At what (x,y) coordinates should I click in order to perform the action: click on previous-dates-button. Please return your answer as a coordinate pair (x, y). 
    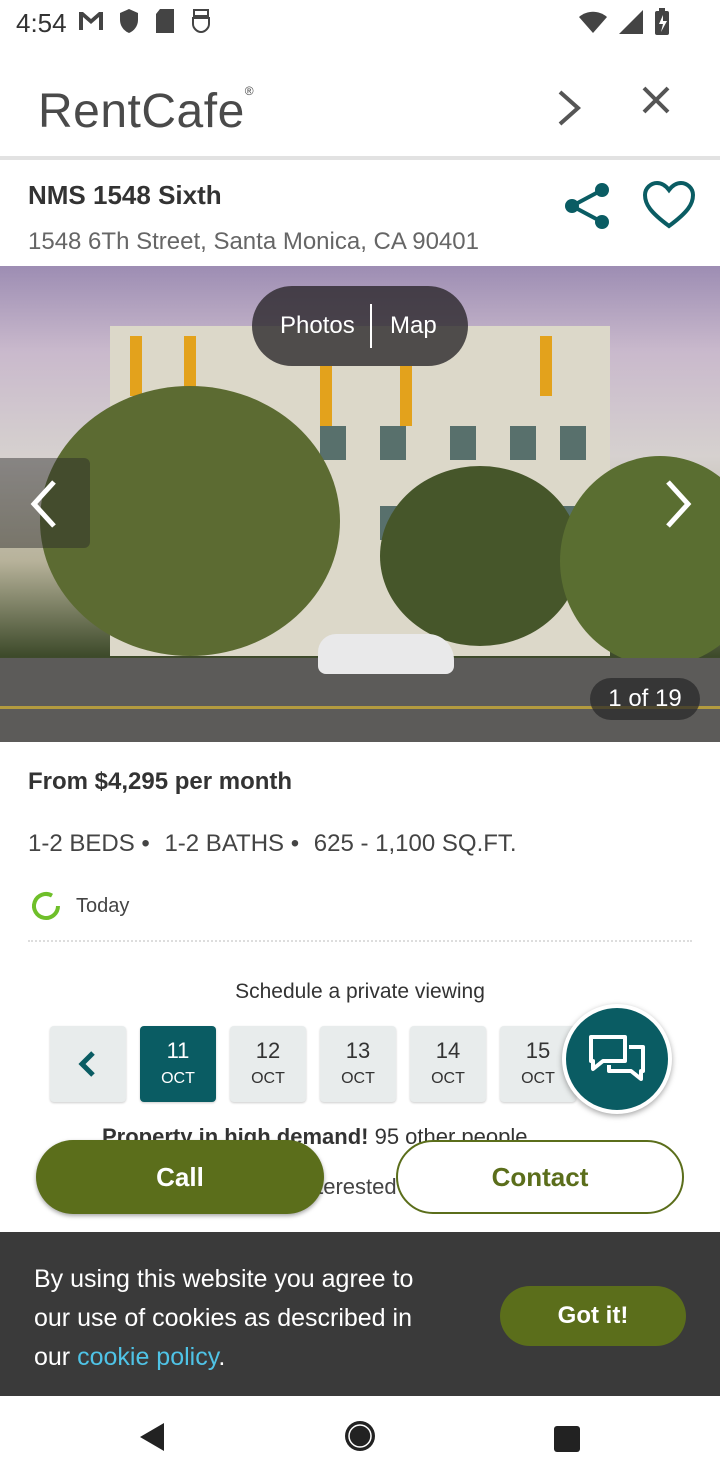
    Looking at the image, I should click on (88, 1064).